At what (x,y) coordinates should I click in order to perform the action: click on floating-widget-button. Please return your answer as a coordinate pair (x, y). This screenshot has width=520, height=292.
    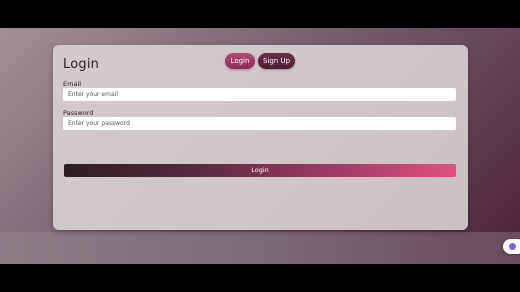
    Looking at the image, I should click on (511, 246).